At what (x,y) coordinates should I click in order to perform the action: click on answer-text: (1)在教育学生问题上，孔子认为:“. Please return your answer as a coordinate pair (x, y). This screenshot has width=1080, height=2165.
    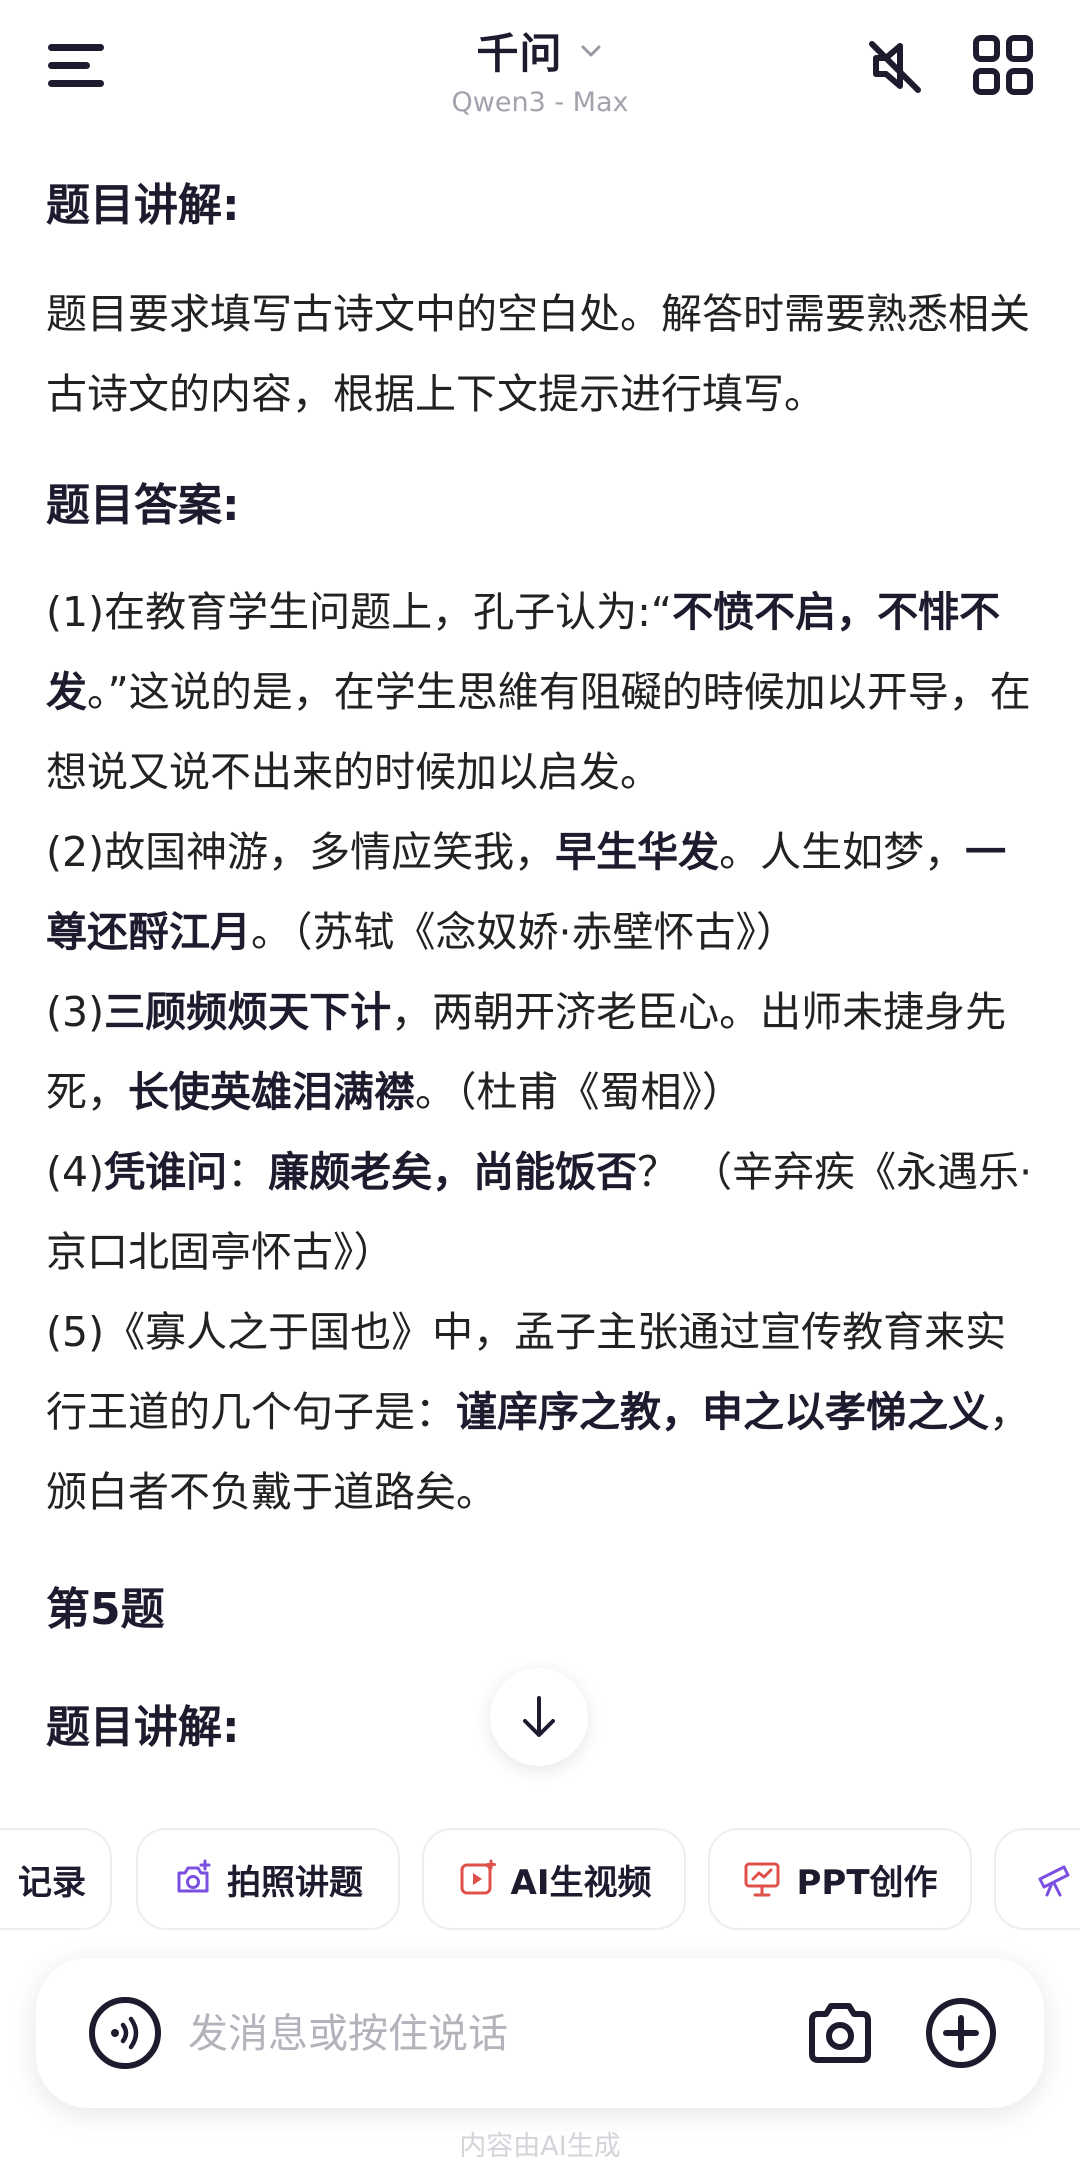
    Looking at the image, I should click on (359, 612).